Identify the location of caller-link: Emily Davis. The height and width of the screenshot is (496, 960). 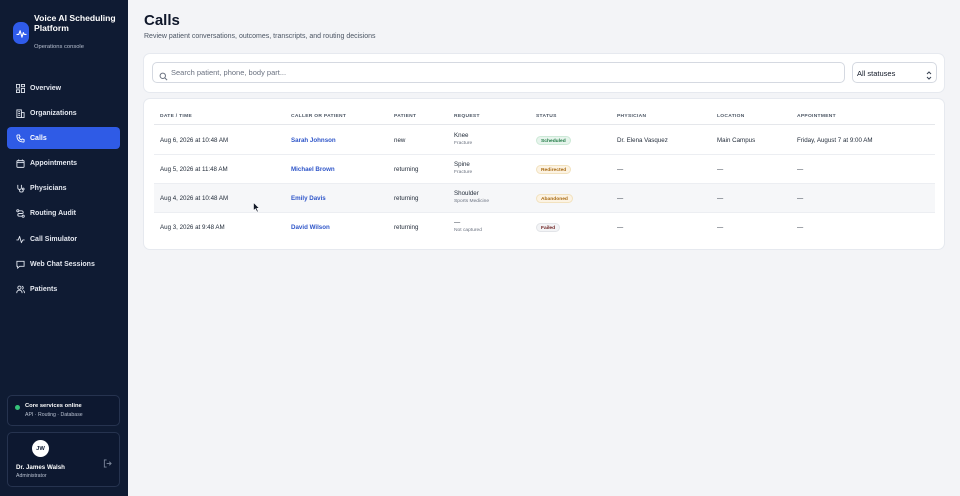
(308, 198).